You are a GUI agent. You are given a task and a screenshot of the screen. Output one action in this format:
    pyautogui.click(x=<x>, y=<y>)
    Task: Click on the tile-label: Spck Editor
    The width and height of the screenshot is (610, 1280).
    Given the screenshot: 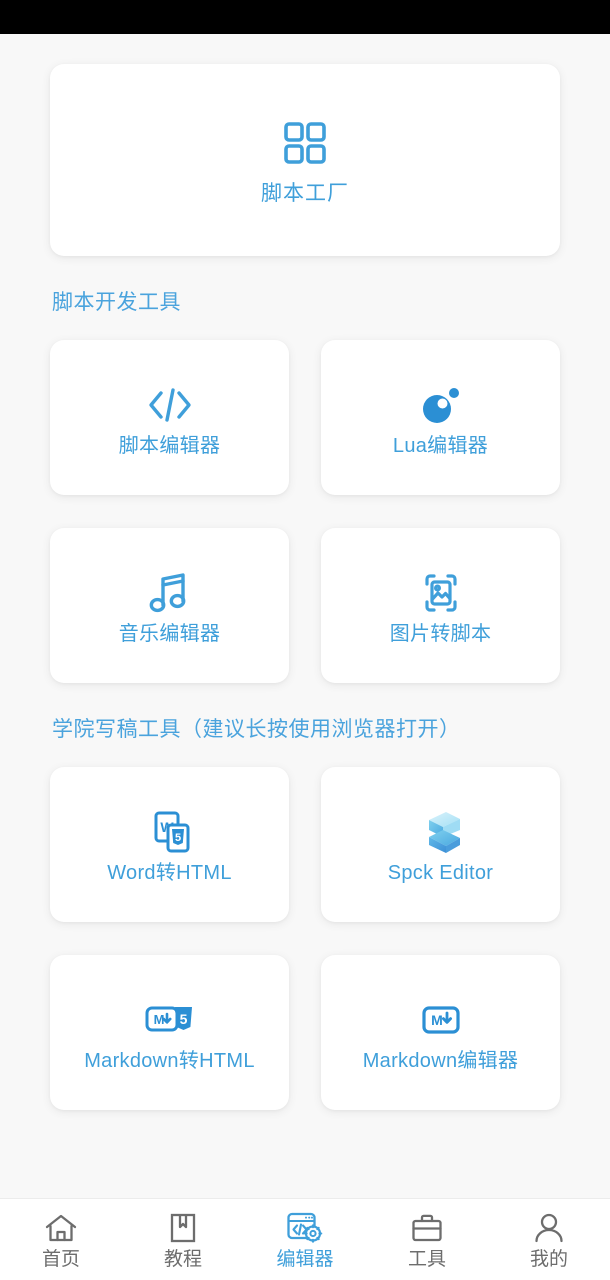 What is the action you would take?
    pyautogui.click(x=440, y=872)
    